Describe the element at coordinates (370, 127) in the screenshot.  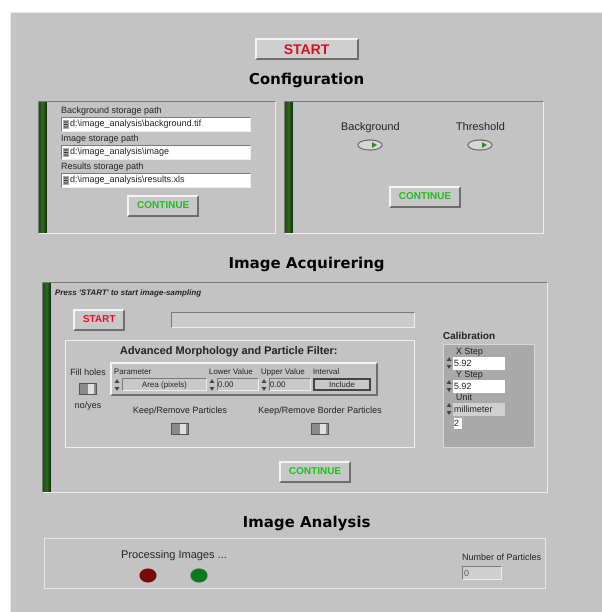
I see `toggle-label: Background` at that location.